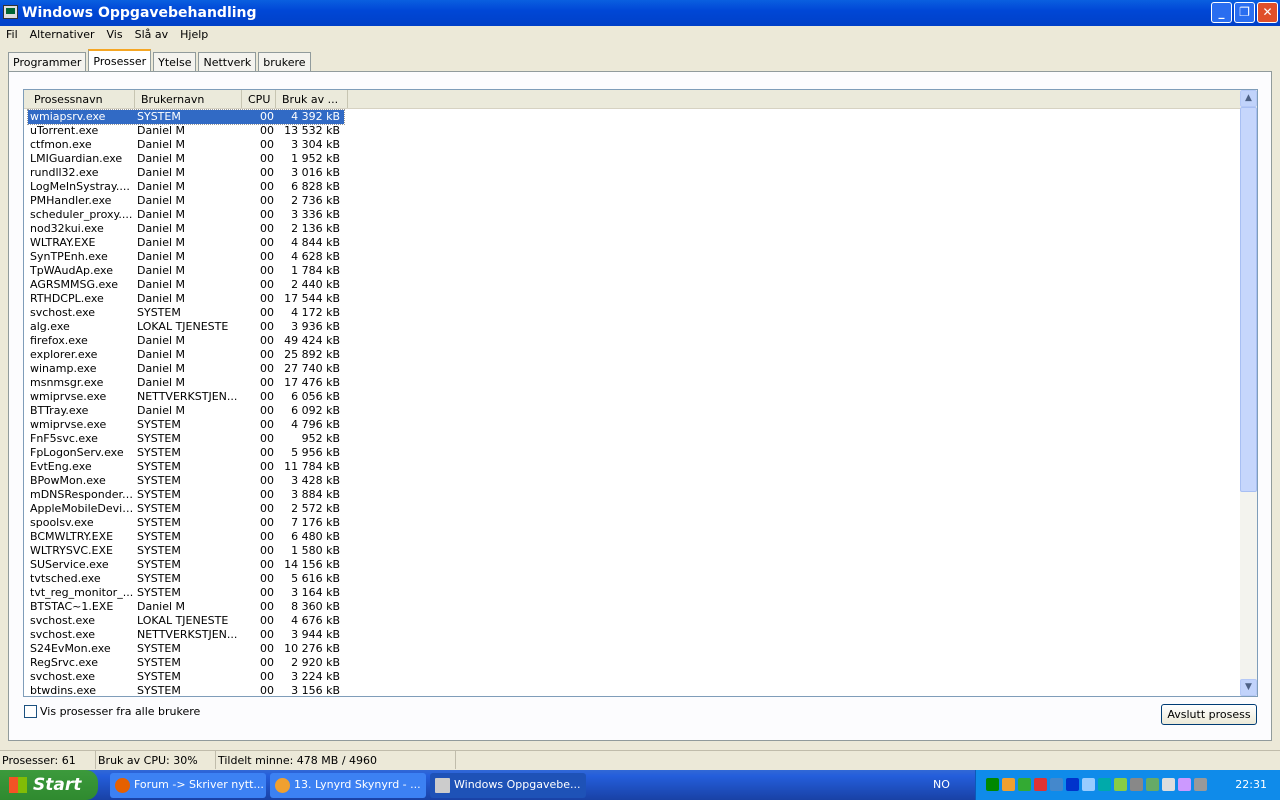  What do you see at coordinates (186, 425) in the screenshot?
I see `process-row: wmiprvse.exe SYSTEM 00 4 796 kB` at bounding box center [186, 425].